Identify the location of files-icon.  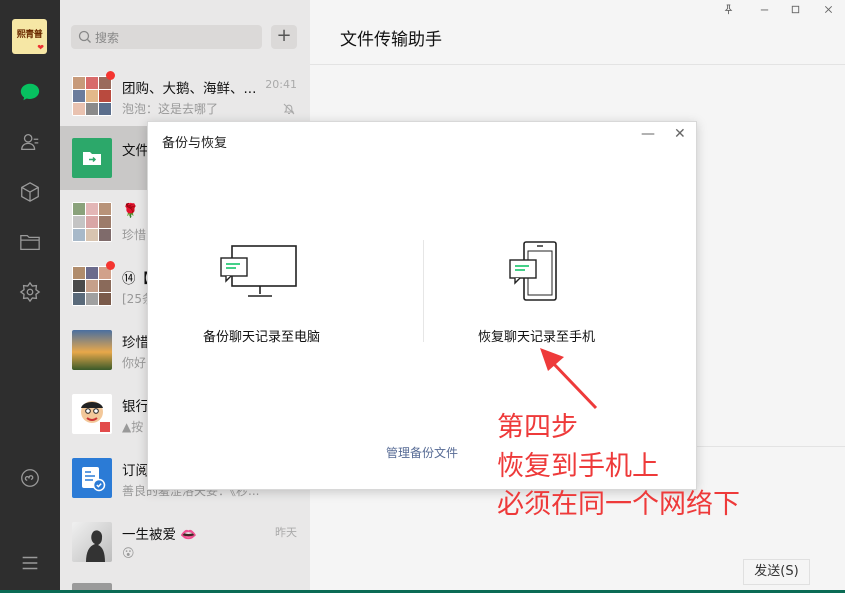
(30, 242).